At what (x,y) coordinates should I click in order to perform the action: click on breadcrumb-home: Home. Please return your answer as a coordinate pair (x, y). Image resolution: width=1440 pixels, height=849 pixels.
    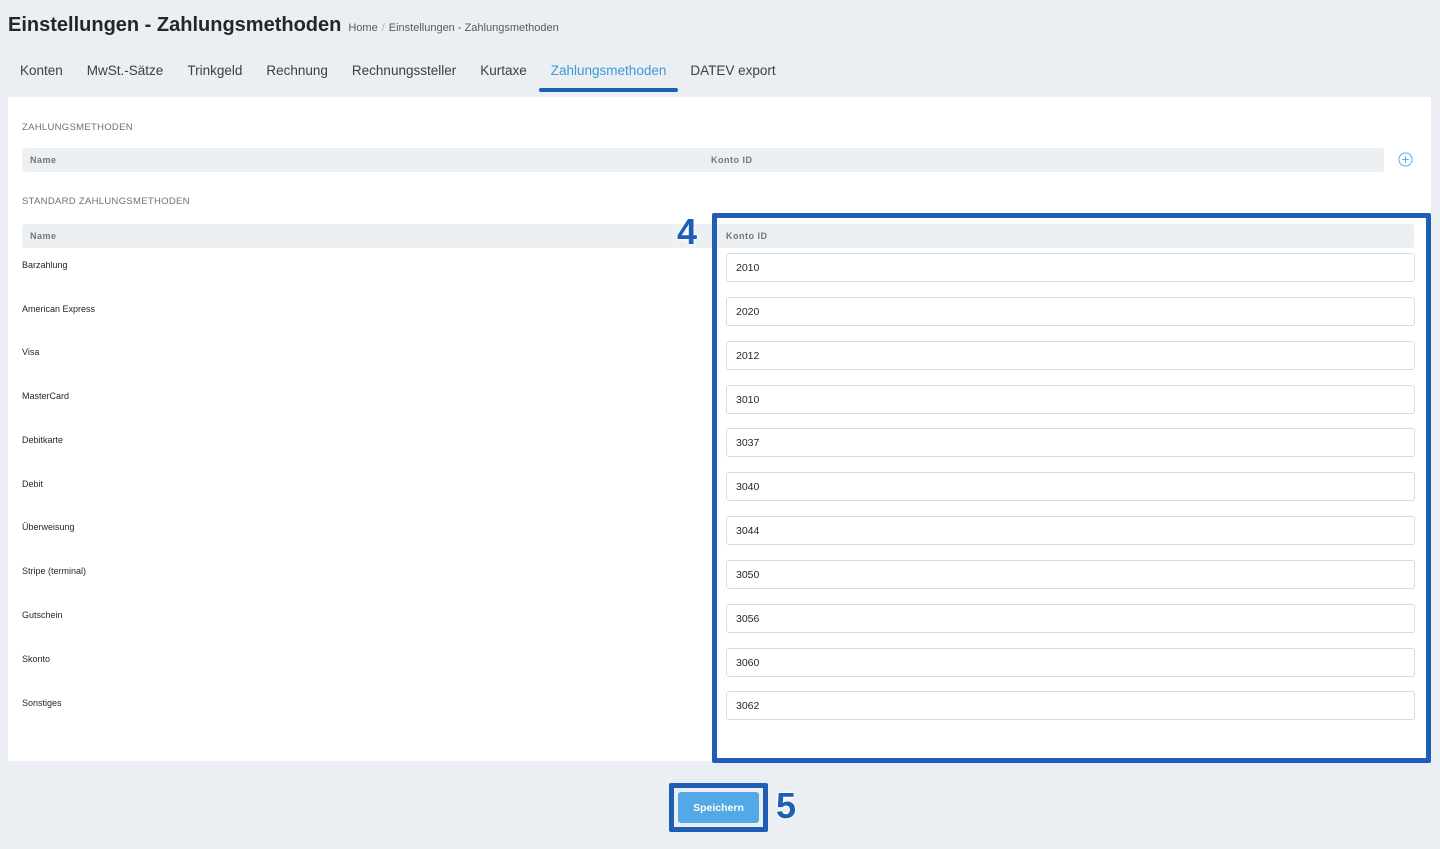
    Looking at the image, I should click on (362, 28).